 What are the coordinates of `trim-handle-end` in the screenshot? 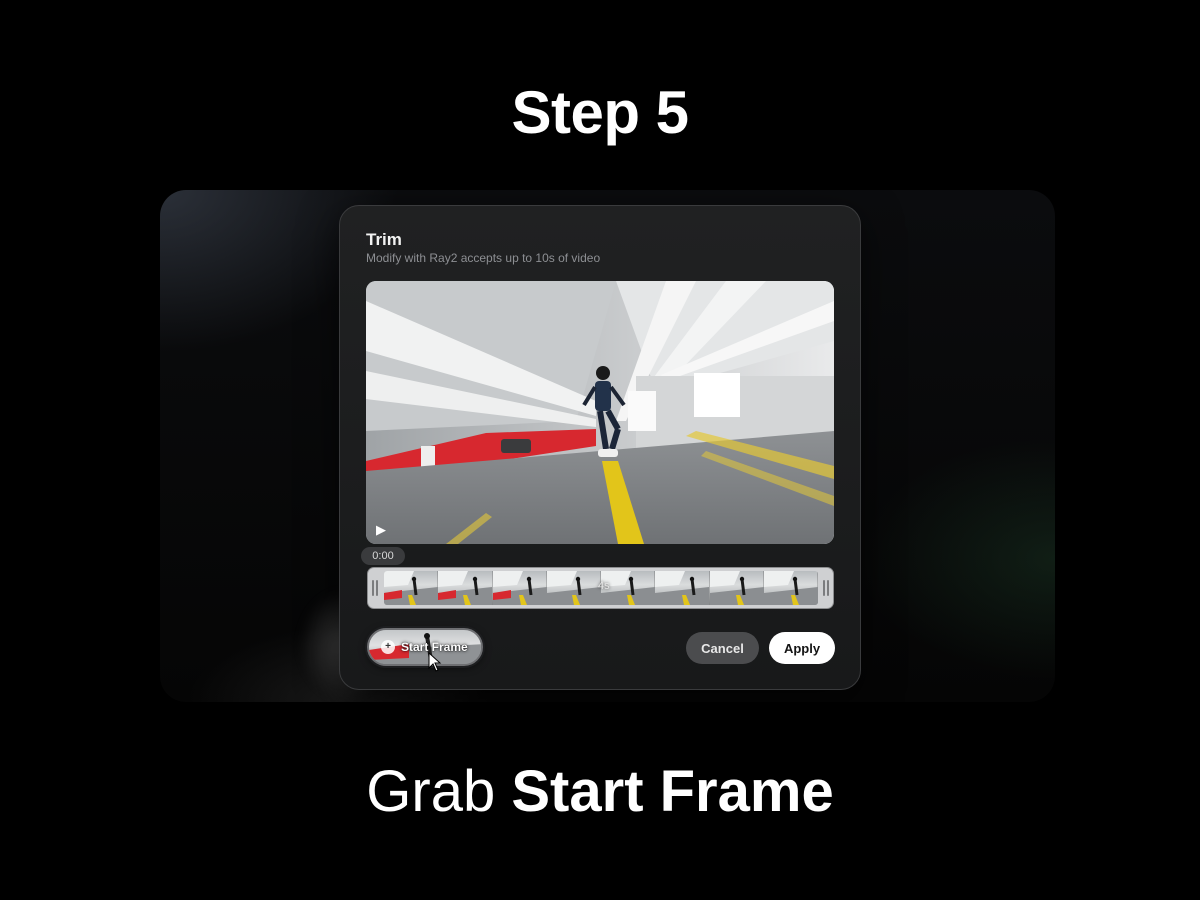 It's located at (826, 588).